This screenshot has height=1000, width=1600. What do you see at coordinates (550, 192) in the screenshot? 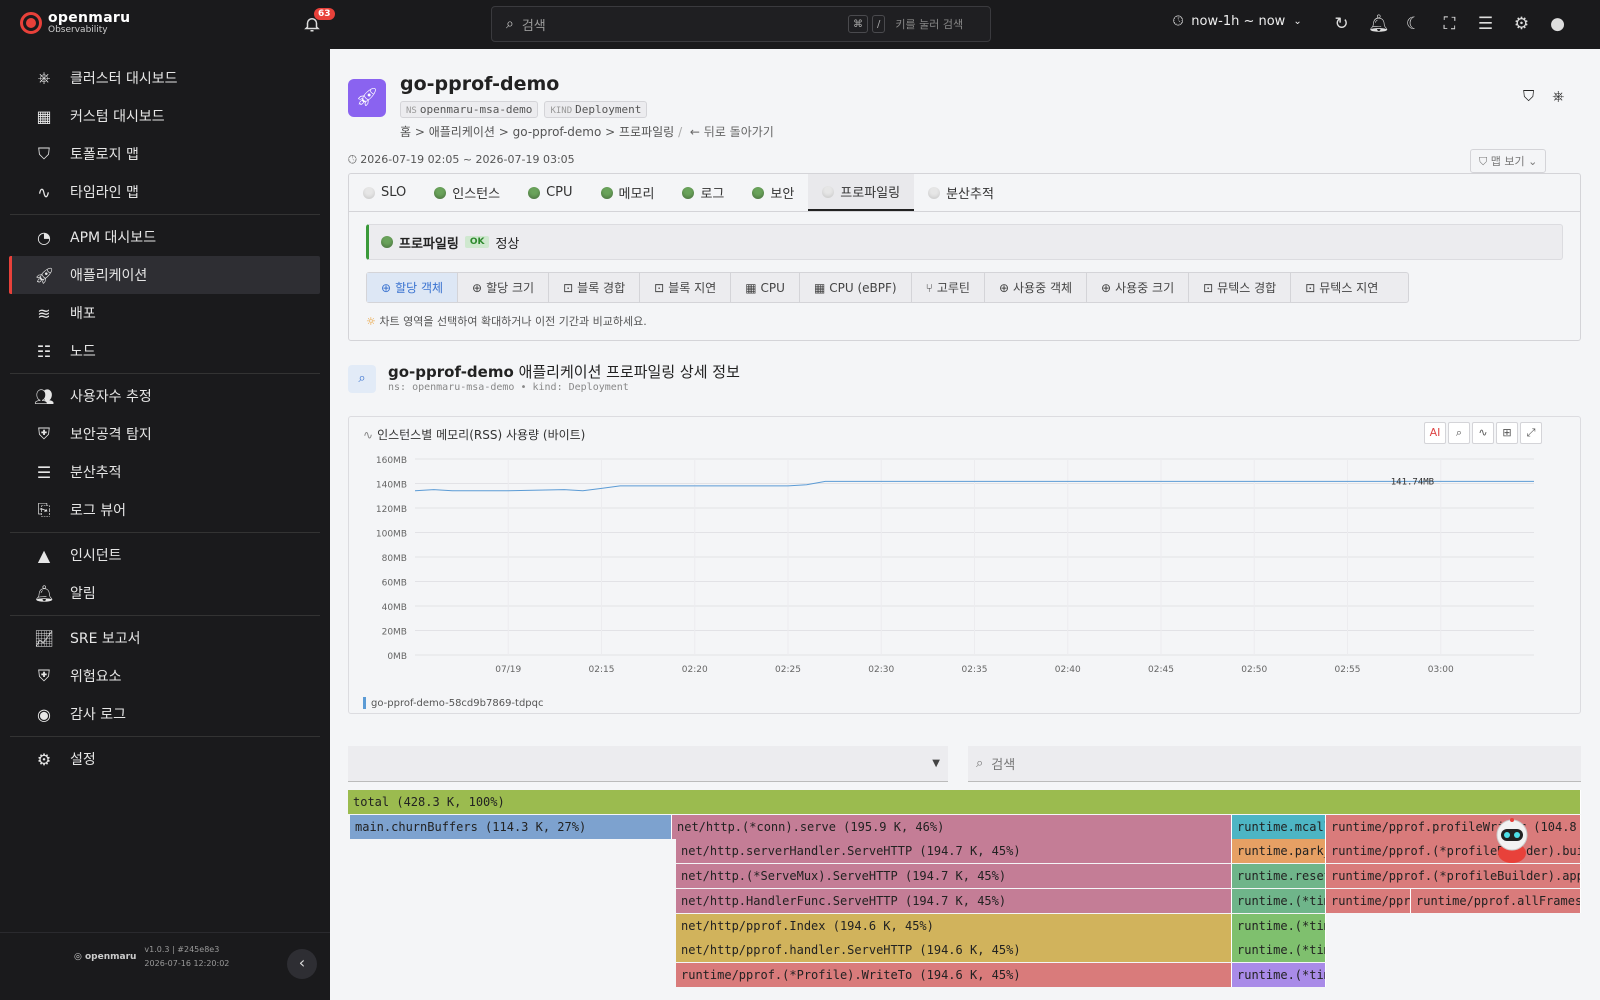
I see `tab-2: CPU` at bounding box center [550, 192].